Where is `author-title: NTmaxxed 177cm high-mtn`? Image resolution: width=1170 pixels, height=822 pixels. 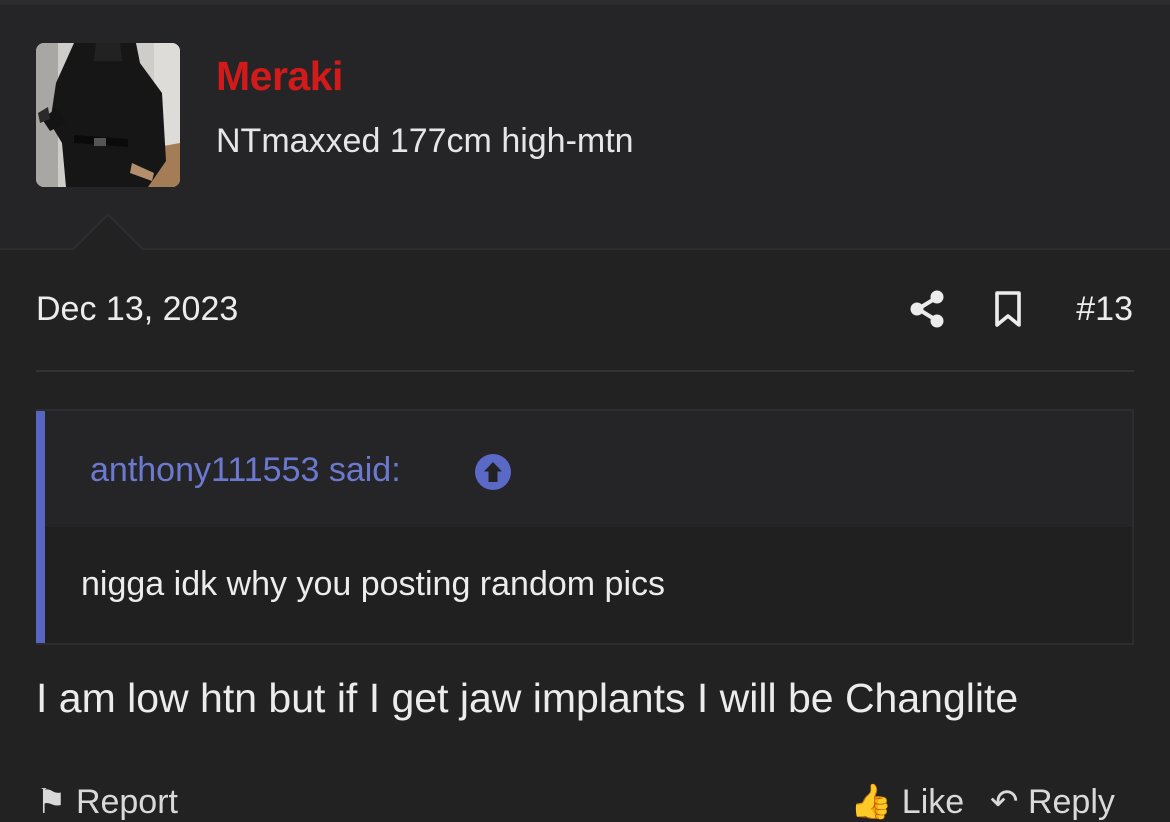
author-title: NTmaxxed 177cm high-mtn is located at coordinates (425, 141).